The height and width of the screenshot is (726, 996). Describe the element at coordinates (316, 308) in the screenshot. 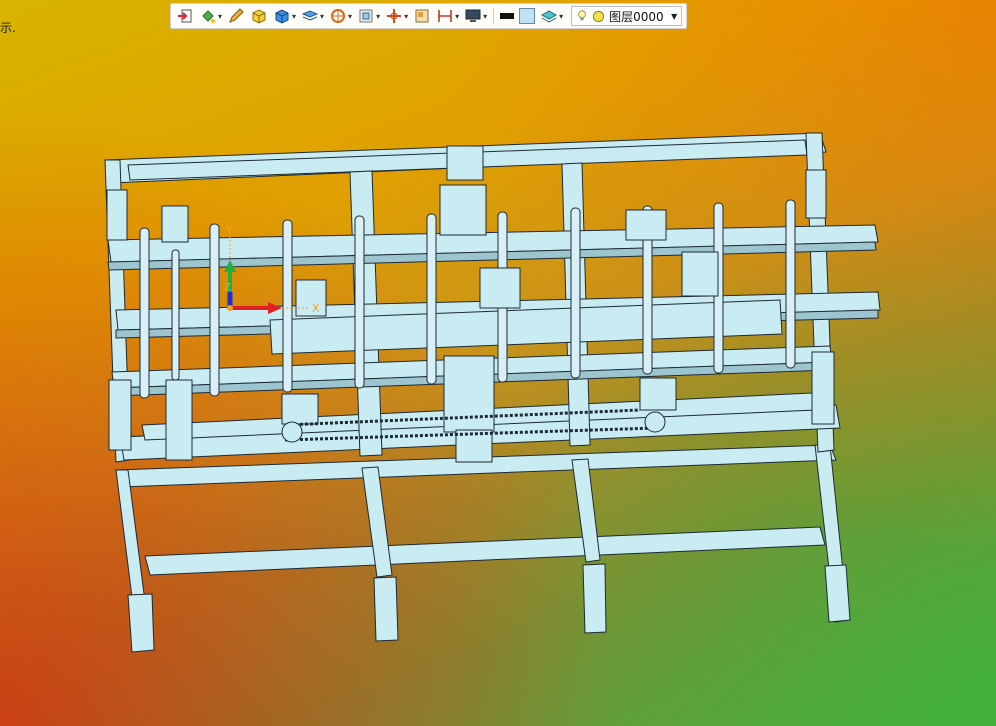

I see `x-axis-label: X` at that location.